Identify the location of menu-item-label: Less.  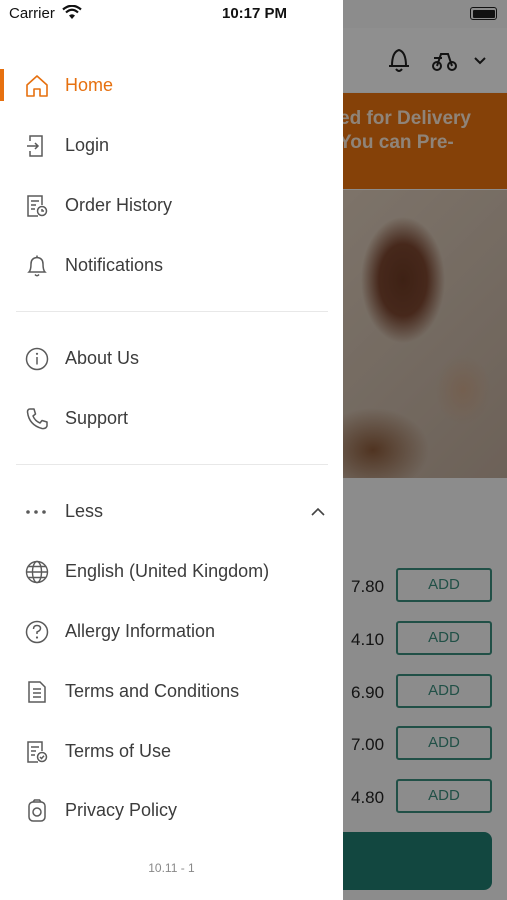
(84, 511).